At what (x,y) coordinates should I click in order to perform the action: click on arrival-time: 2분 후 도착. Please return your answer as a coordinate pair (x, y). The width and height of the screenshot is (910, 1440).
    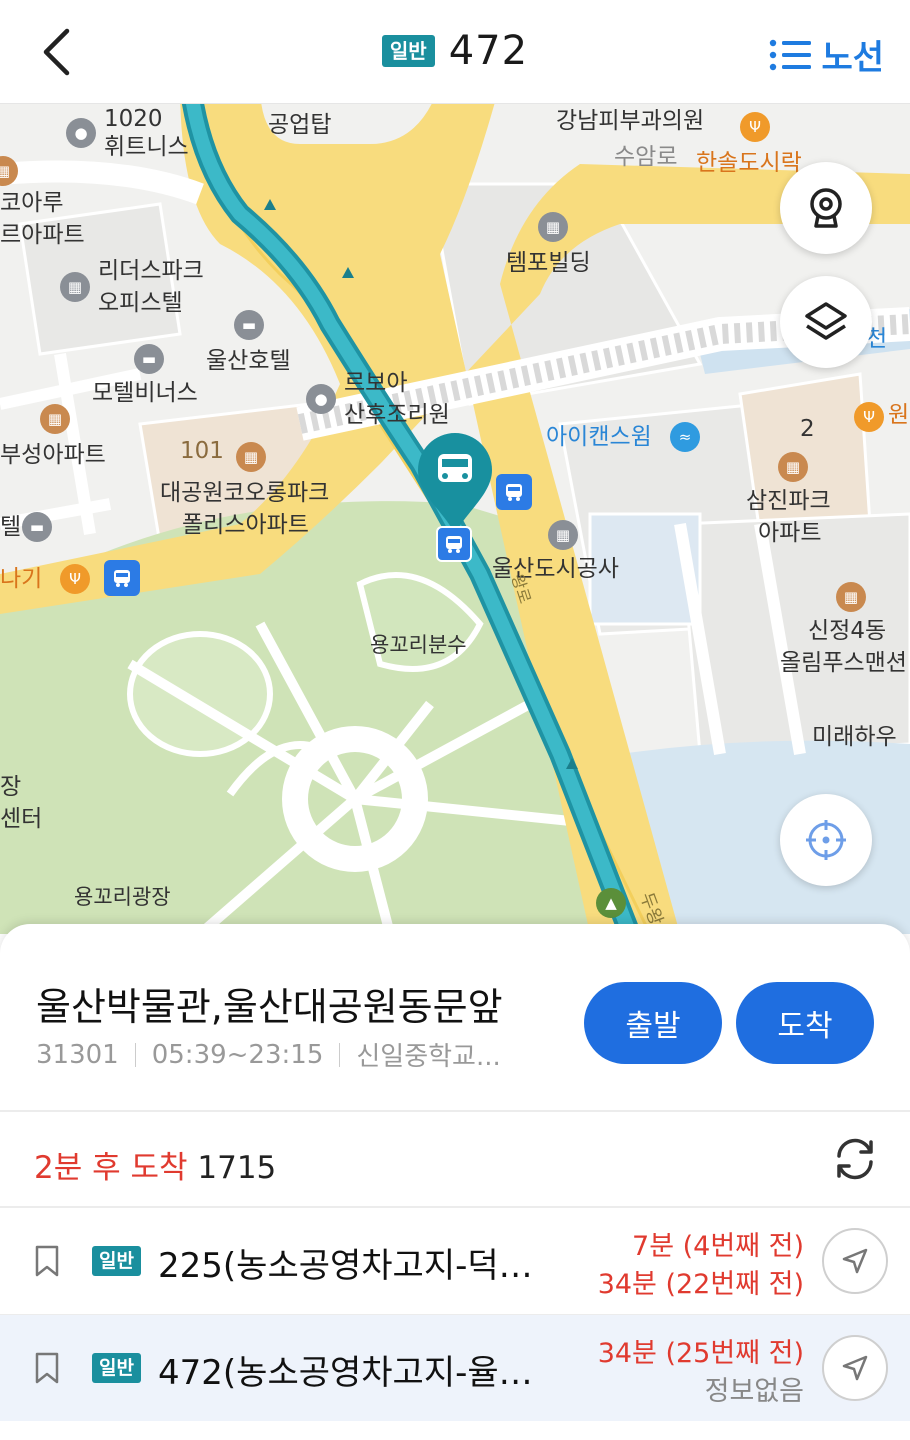
    Looking at the image, I should click on (111, 1168).